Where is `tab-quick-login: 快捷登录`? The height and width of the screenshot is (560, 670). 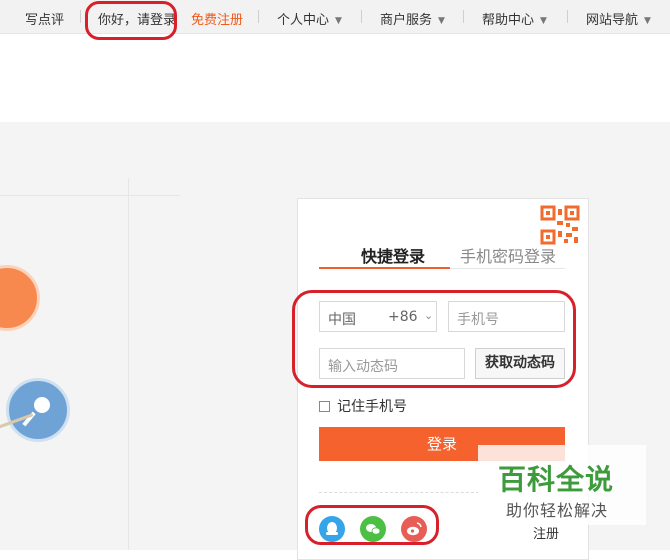 tab-quick-login: 快捷登录 is located at coordinates (393, 255).